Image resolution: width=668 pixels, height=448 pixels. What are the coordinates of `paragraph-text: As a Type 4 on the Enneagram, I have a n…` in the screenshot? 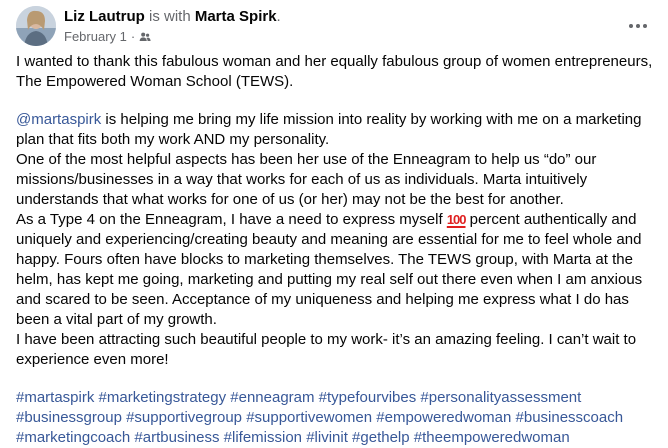 It's located at (231, 219).